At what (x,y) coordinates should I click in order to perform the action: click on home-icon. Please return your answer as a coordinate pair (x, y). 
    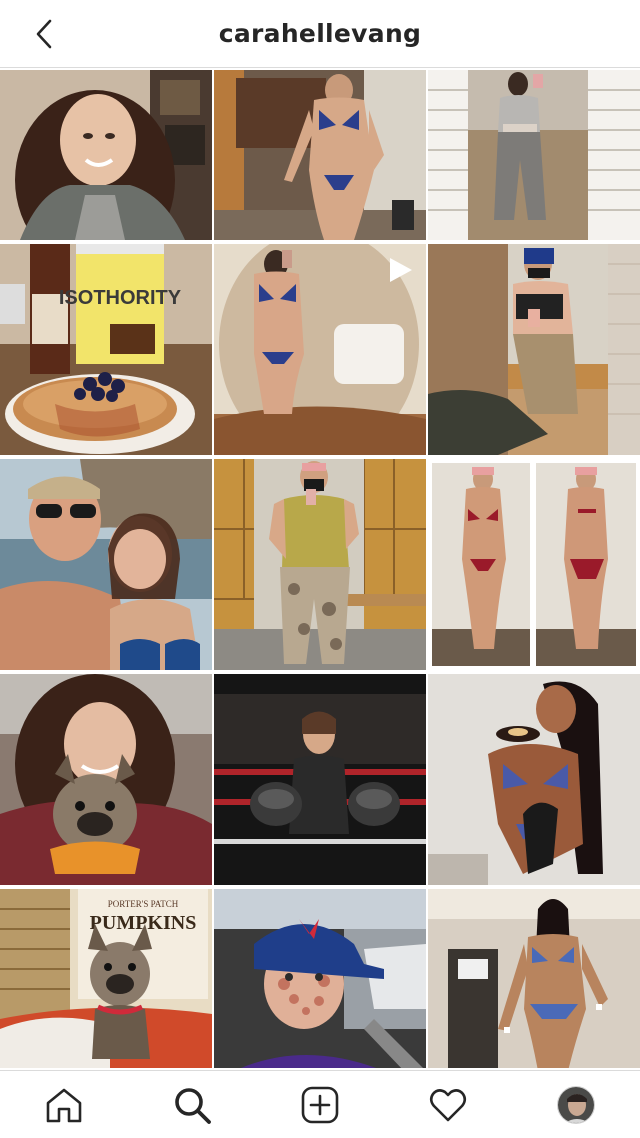
    Looking at the image, I should click on (64, 1105).